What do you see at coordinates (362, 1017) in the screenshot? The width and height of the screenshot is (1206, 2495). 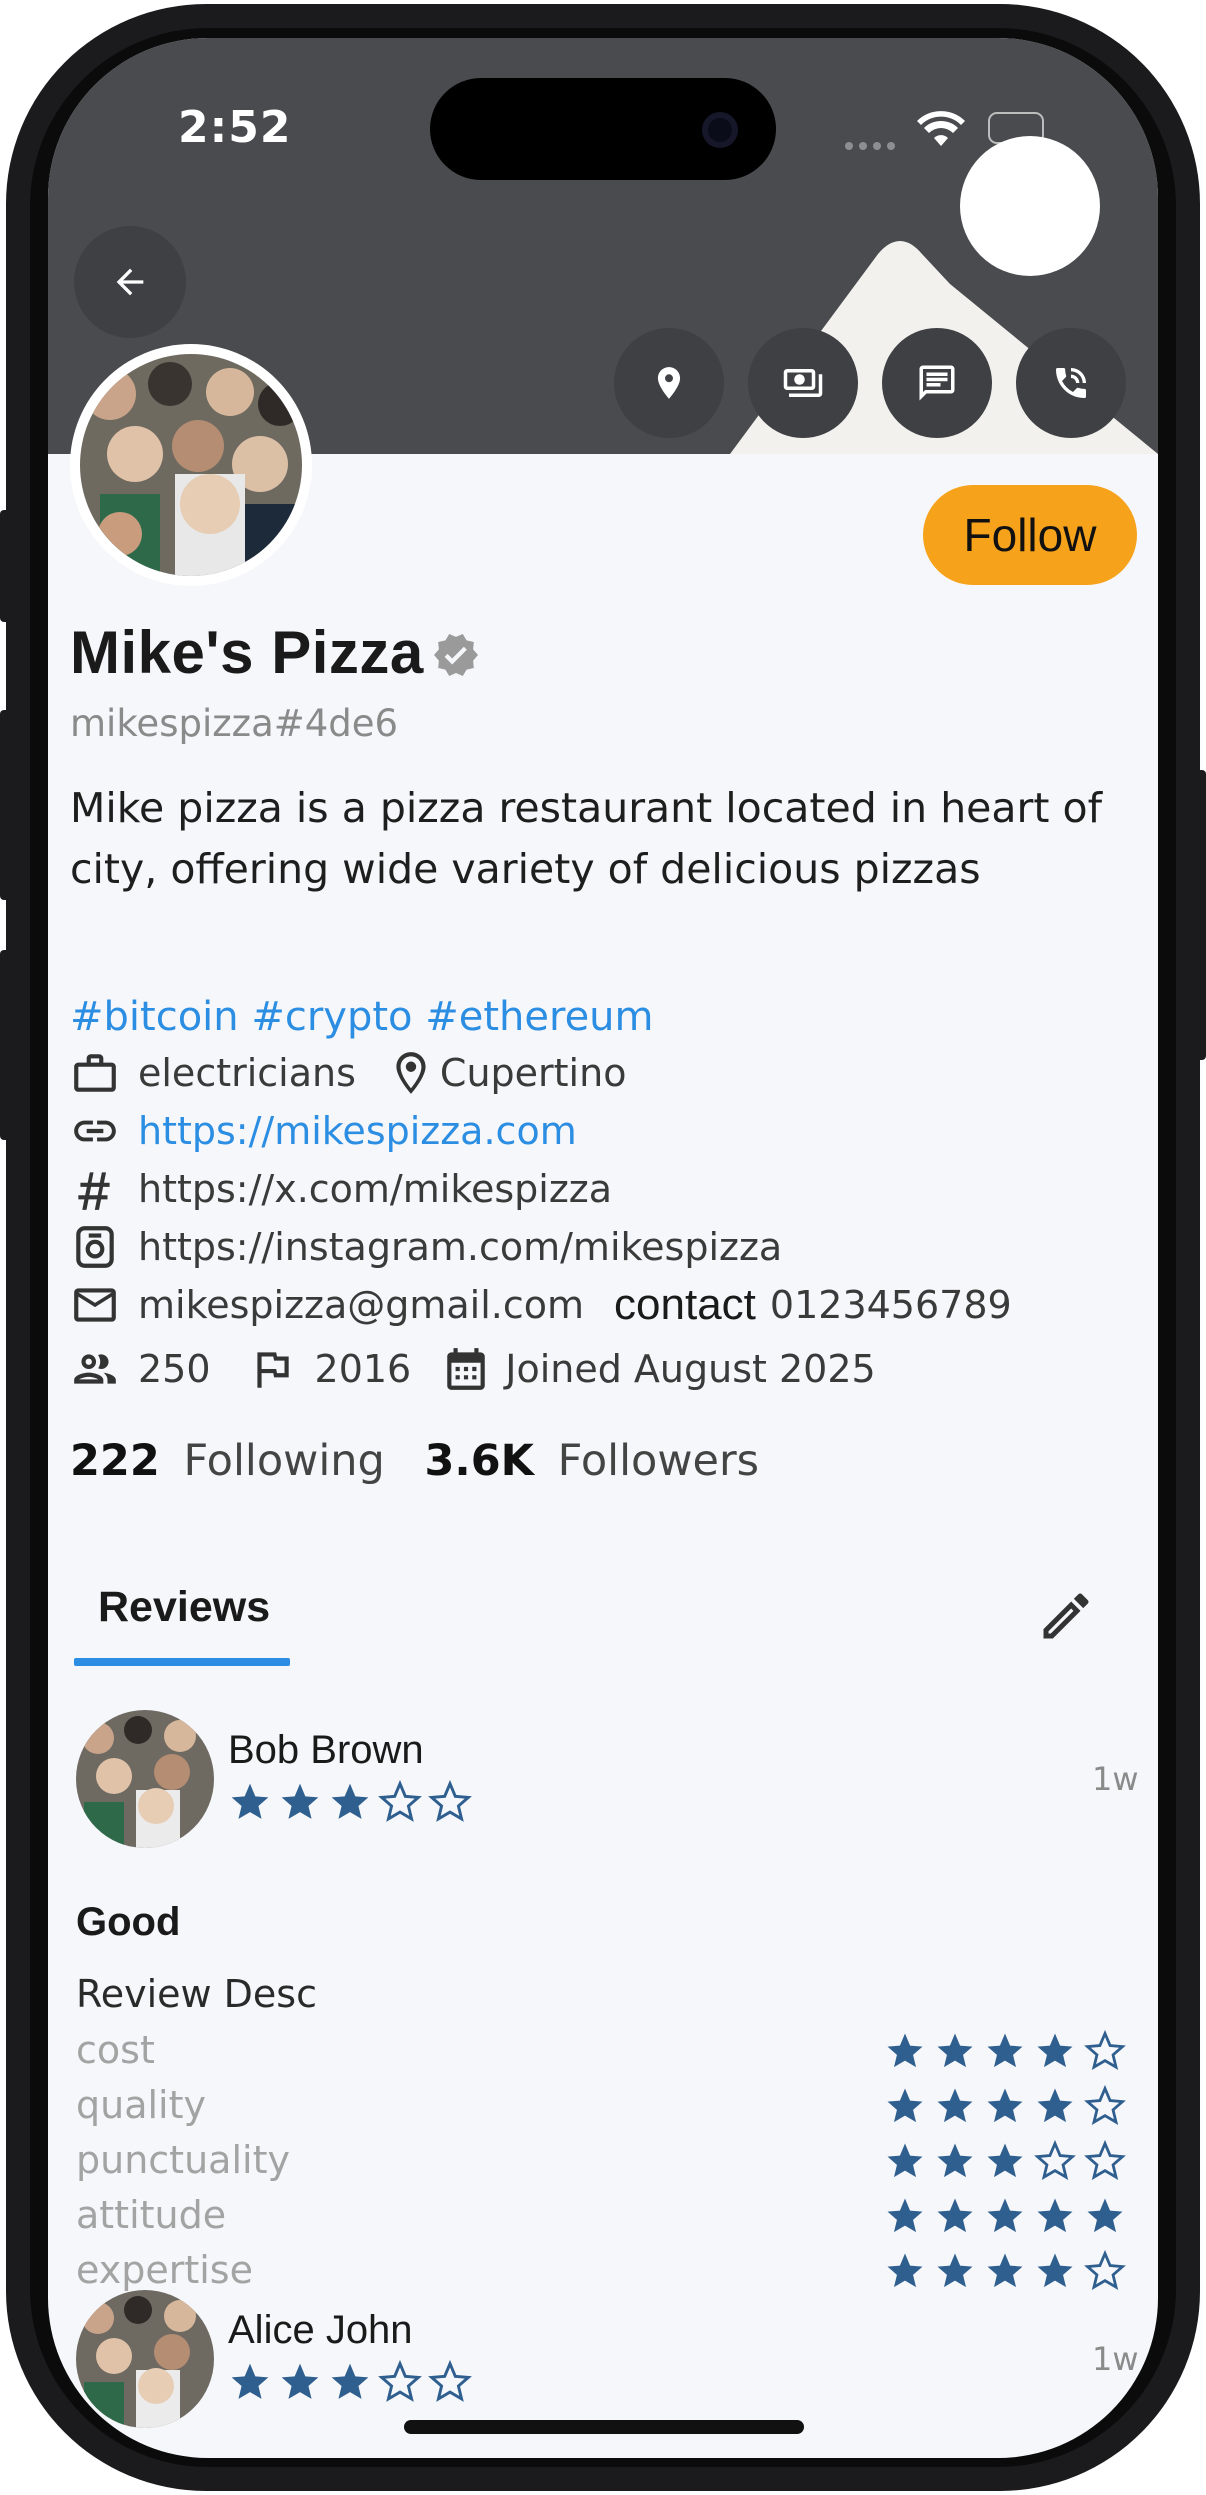 I see `profile-tags: #bitcoin #crypto #ethereum` at bounding box center [362, 1017].